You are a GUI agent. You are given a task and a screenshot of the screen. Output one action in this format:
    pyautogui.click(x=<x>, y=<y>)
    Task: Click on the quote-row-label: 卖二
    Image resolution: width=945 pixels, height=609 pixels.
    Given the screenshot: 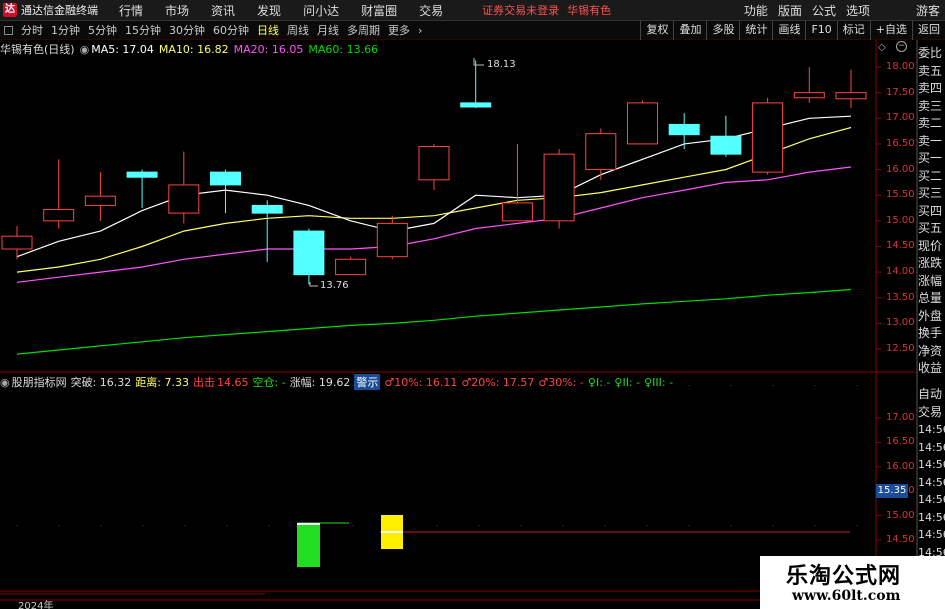 What is the action you would take?
    pyautogui.click(x=930, y=123)
    